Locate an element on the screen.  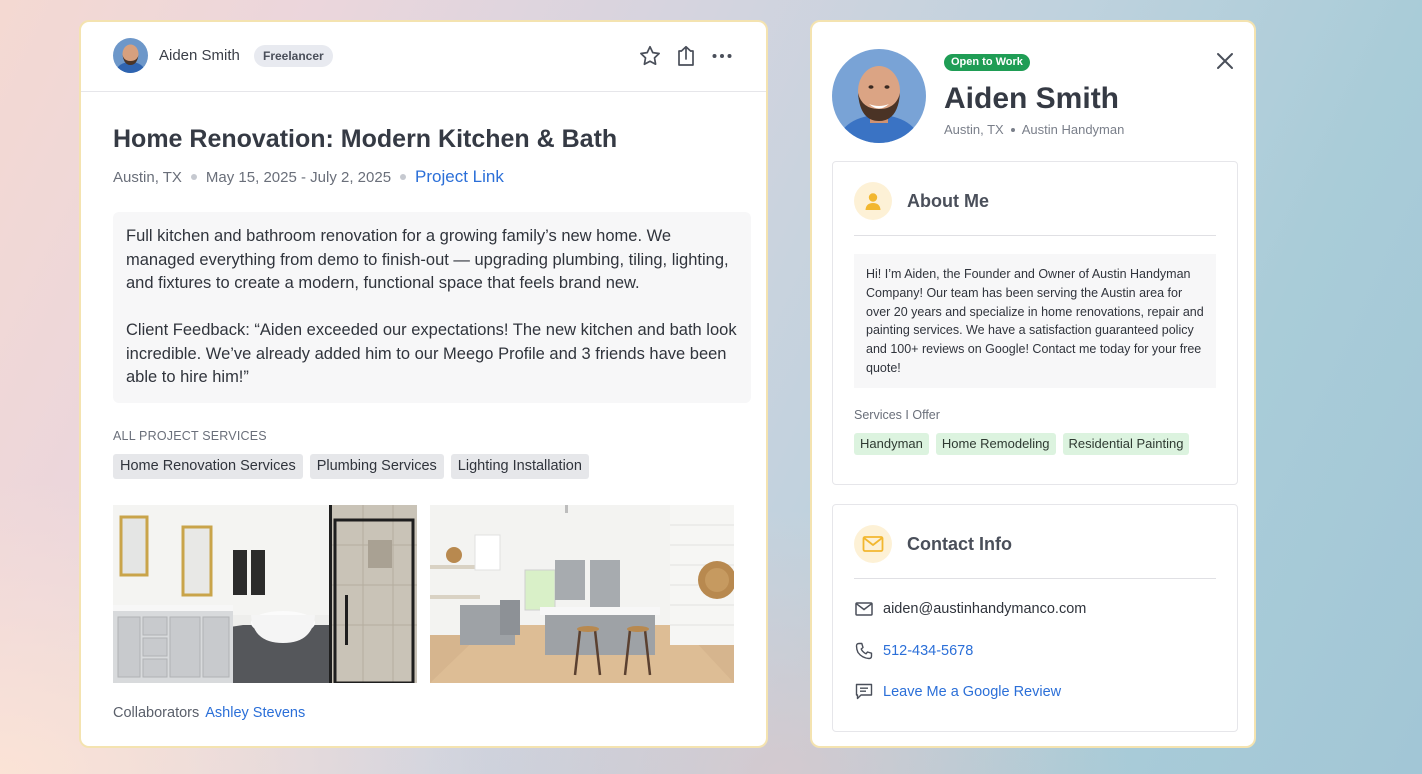
review-row: Leave Me a Google Review is located at coordinates (958, 691).